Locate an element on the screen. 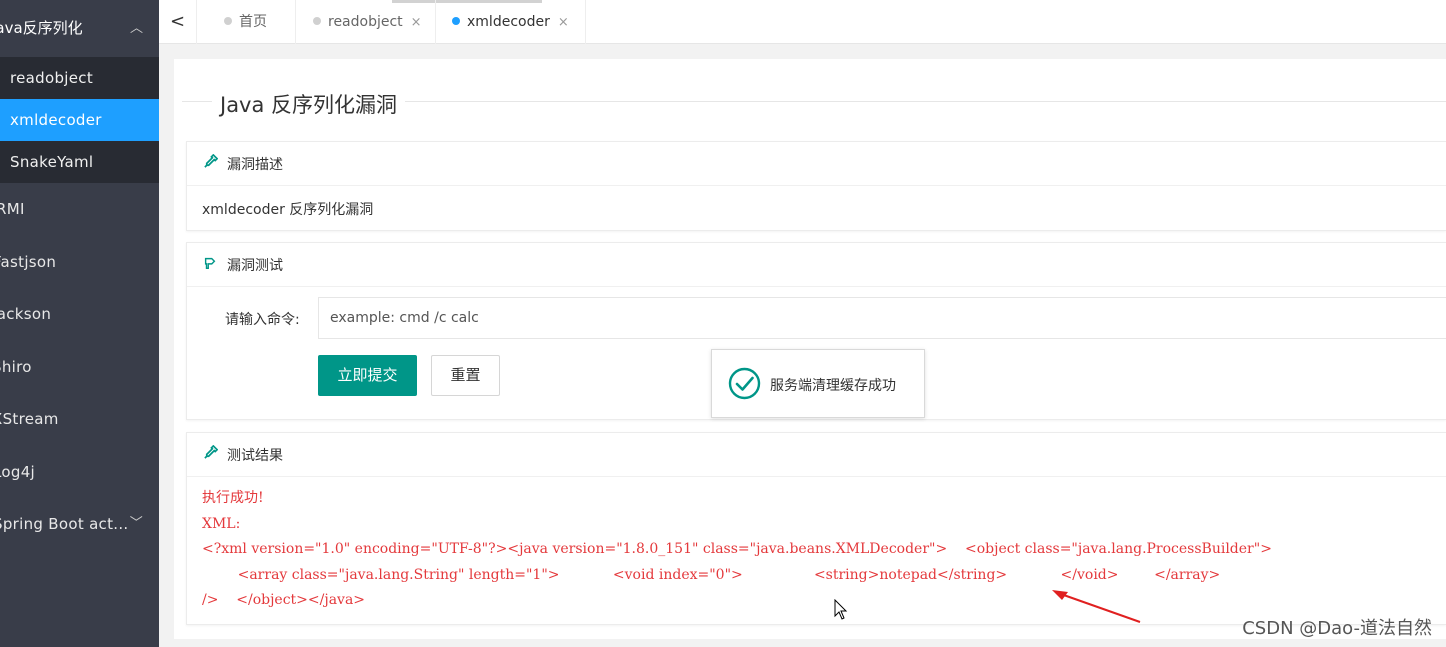  command-label: 请输入命令: is located at coordinates (262, 320).